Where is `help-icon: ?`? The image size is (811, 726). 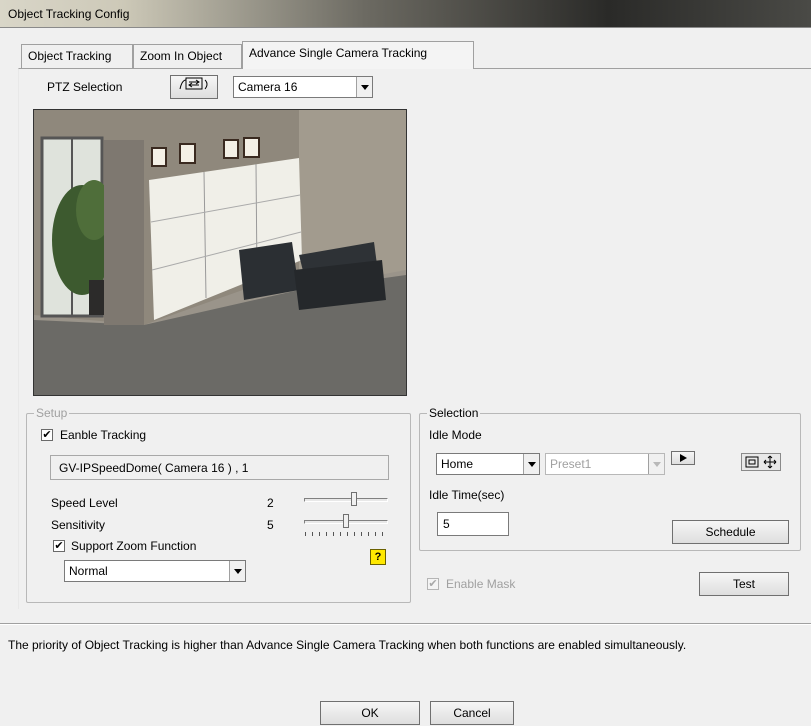 help-icon: ? is located at coordinates (378, 557).